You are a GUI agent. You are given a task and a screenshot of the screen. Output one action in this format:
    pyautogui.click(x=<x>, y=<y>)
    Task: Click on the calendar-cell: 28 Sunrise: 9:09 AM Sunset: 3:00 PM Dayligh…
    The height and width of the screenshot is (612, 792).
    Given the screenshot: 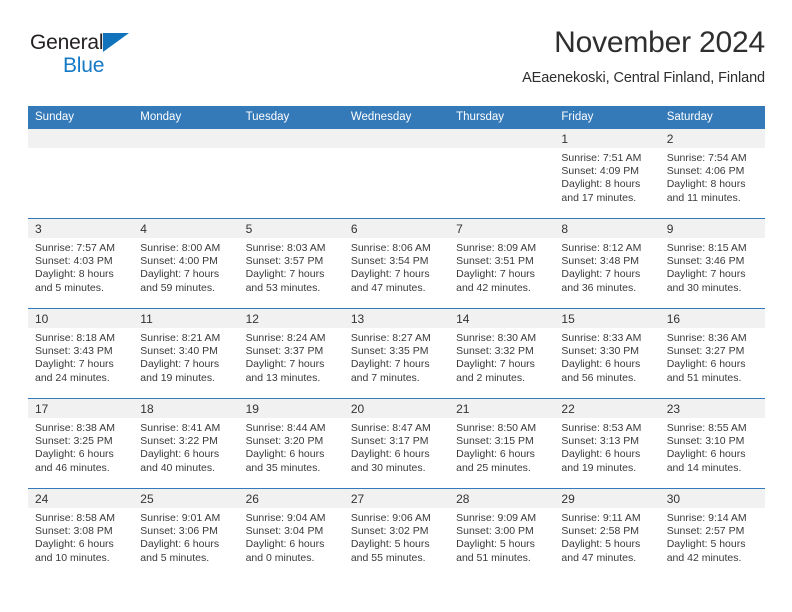 What is the action you would take?
    pyautogui.click(x=502, y=533)
    